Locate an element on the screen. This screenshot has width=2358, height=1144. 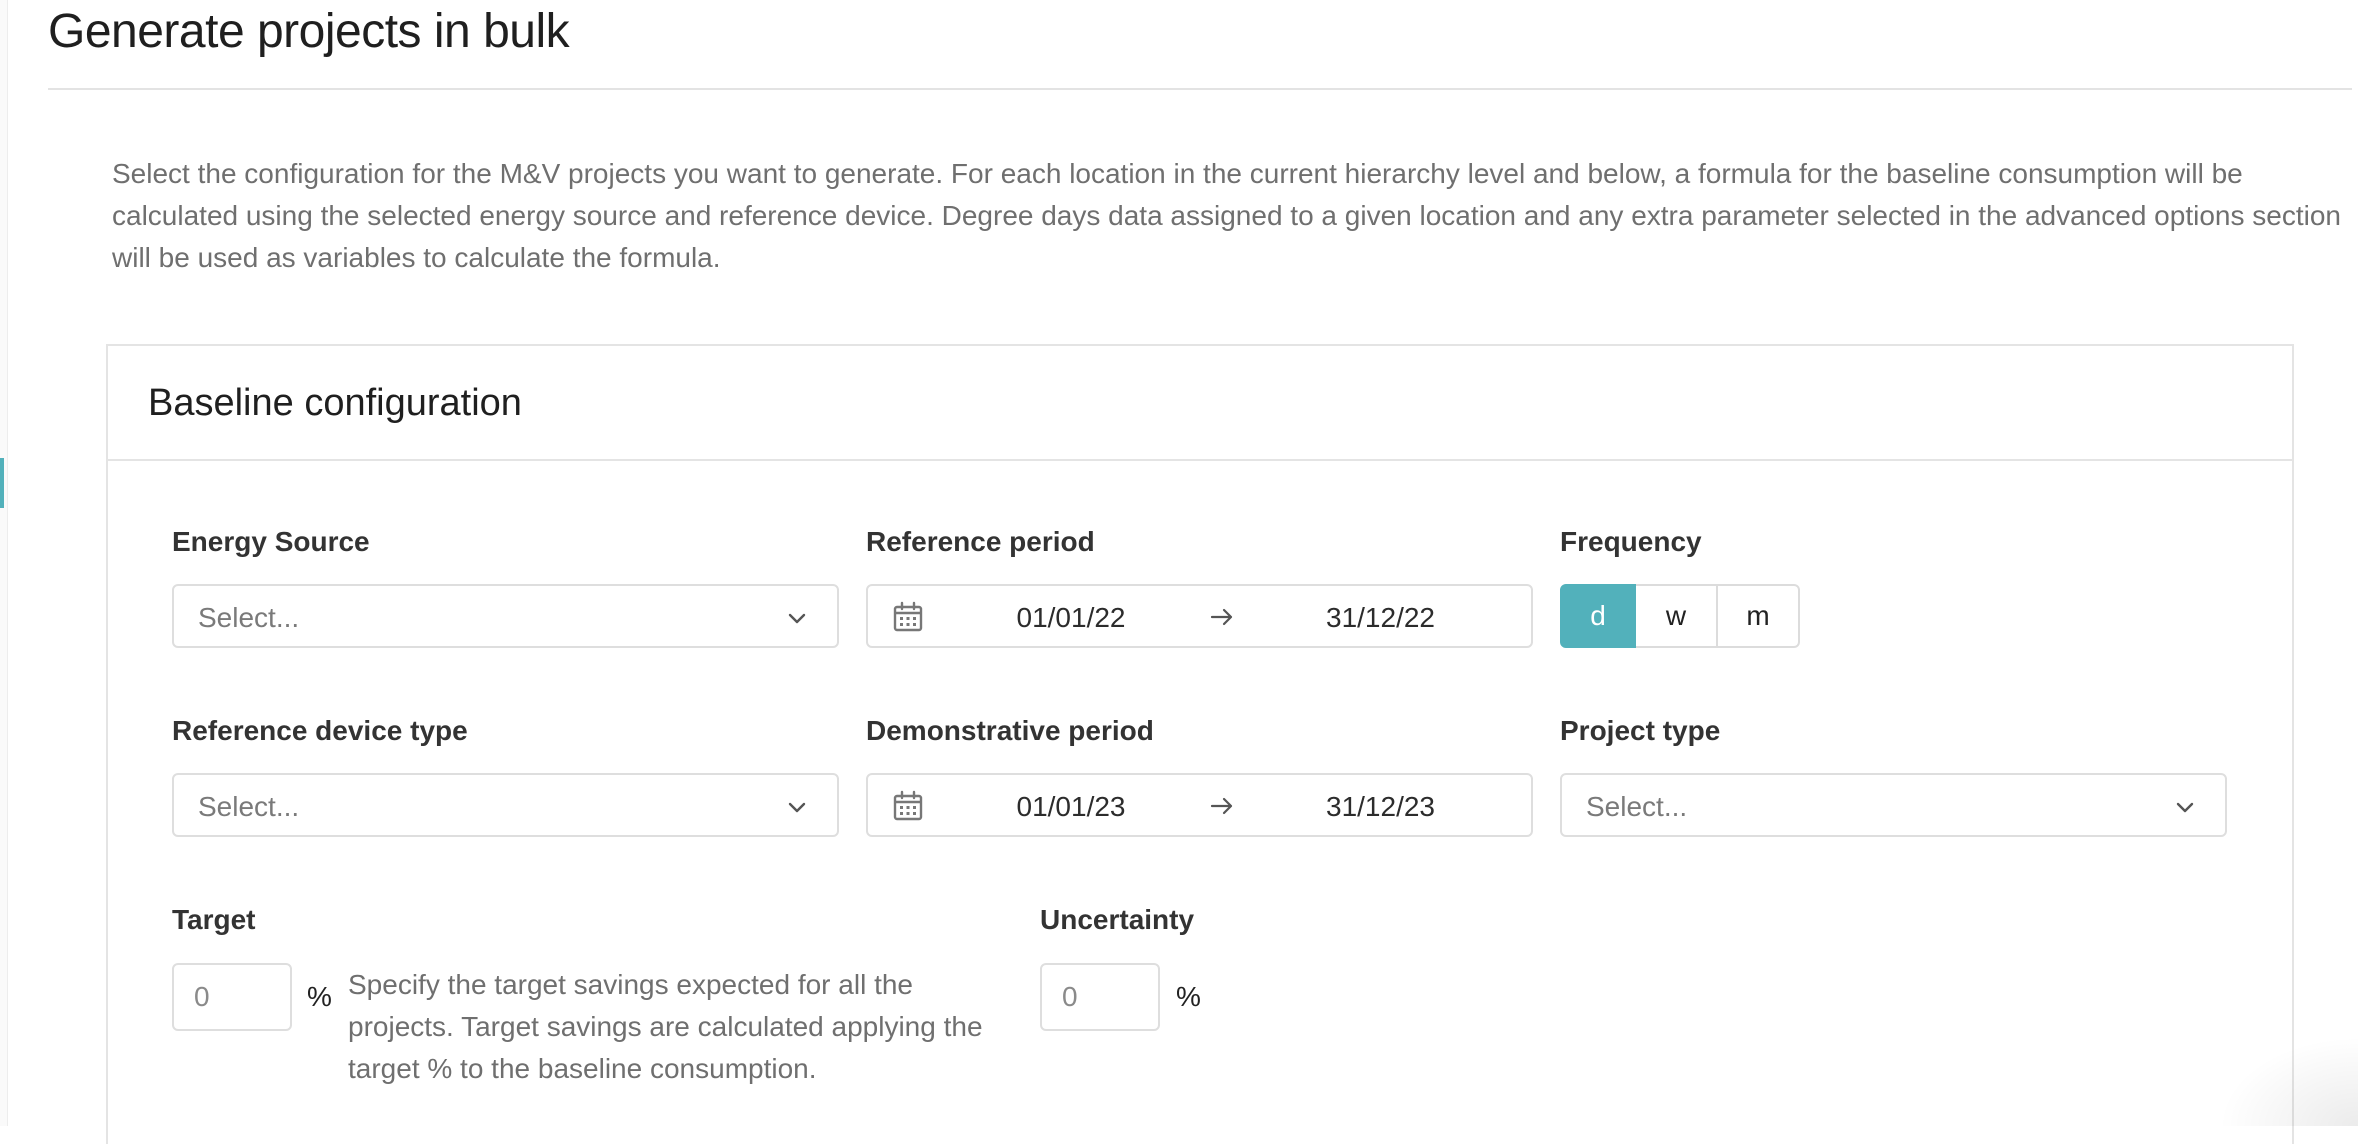
reference-device-type-label: Reference device type is located at coordinates (320, 731).